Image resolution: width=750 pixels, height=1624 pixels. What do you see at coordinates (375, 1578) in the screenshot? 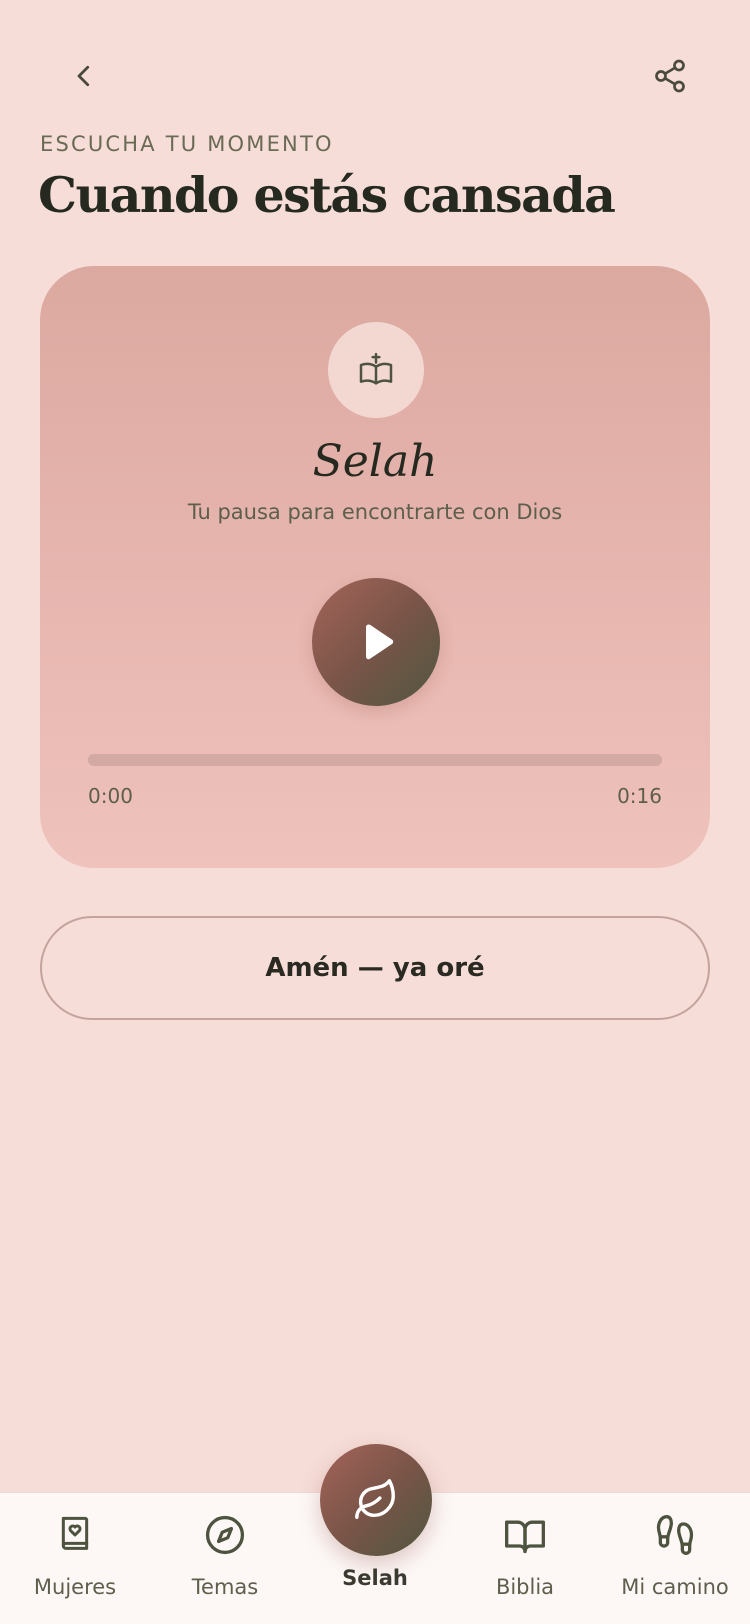
I see `nav-label-selah: Selah` at bounding box center [375, 1578].